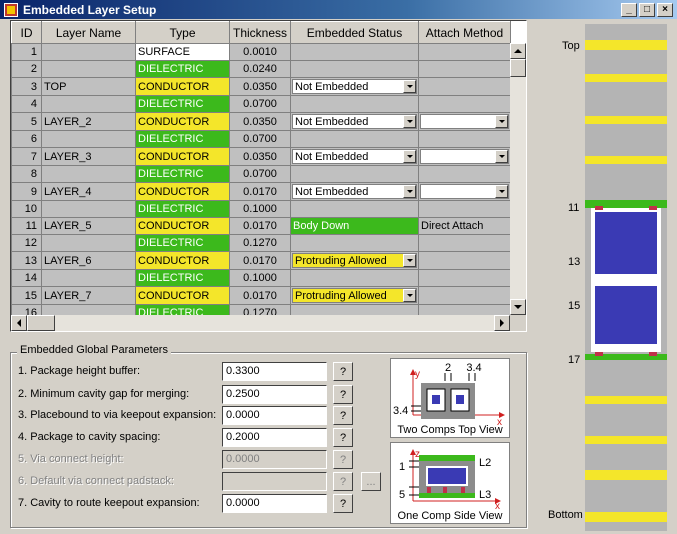  What do you see at coordinates (518, 68) in the screenshot?
I see `vertical-scroll-thumb` at bounding box center [518, 68].